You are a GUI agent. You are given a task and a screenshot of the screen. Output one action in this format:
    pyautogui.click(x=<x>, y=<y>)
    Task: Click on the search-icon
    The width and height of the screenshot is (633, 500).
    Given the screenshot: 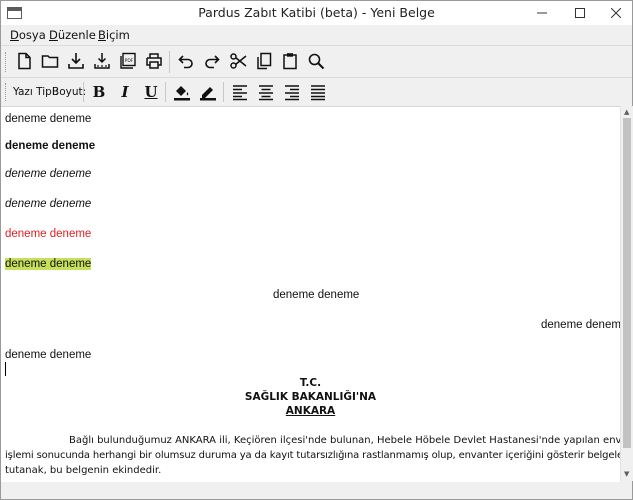 What is the action you would take?
    pyautogui.click(x=316, y=61)
    